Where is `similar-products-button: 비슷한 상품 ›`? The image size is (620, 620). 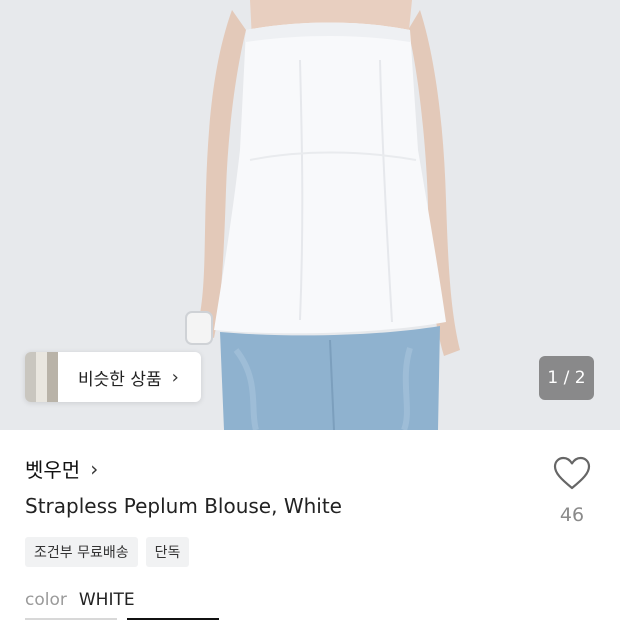
similar-products-button: 비슷한 상품 › is located at coordinates (113, 377).